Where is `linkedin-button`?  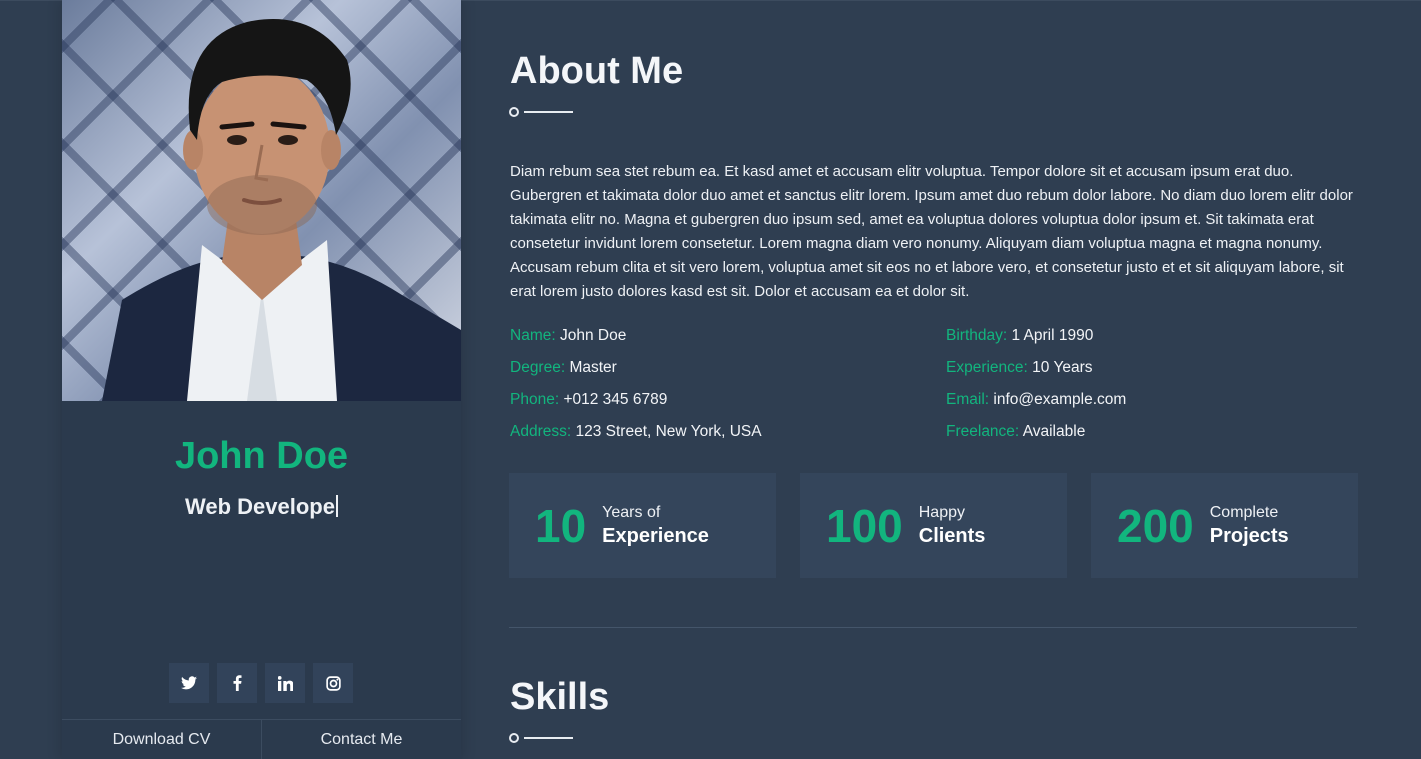
linkedin-button is located at coordinates (285, 683).